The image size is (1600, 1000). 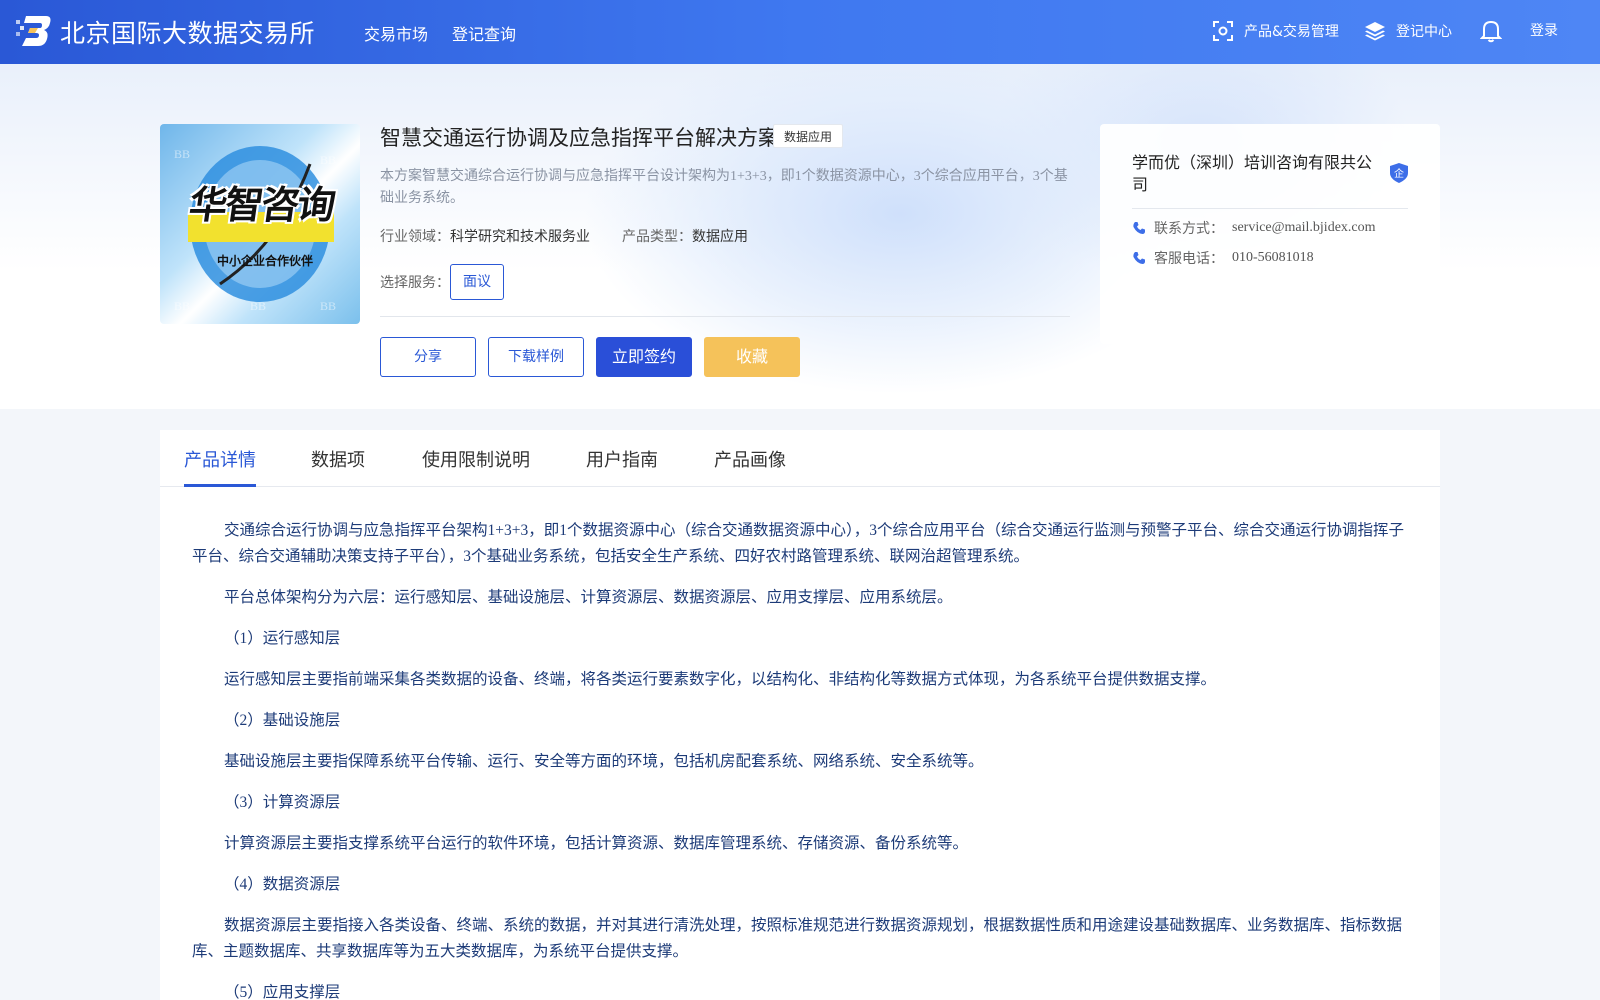 What do you see at coordinates (220, 485) in the screenshot?
I see `active-tab-indicator` at bounding box center [220, 485].